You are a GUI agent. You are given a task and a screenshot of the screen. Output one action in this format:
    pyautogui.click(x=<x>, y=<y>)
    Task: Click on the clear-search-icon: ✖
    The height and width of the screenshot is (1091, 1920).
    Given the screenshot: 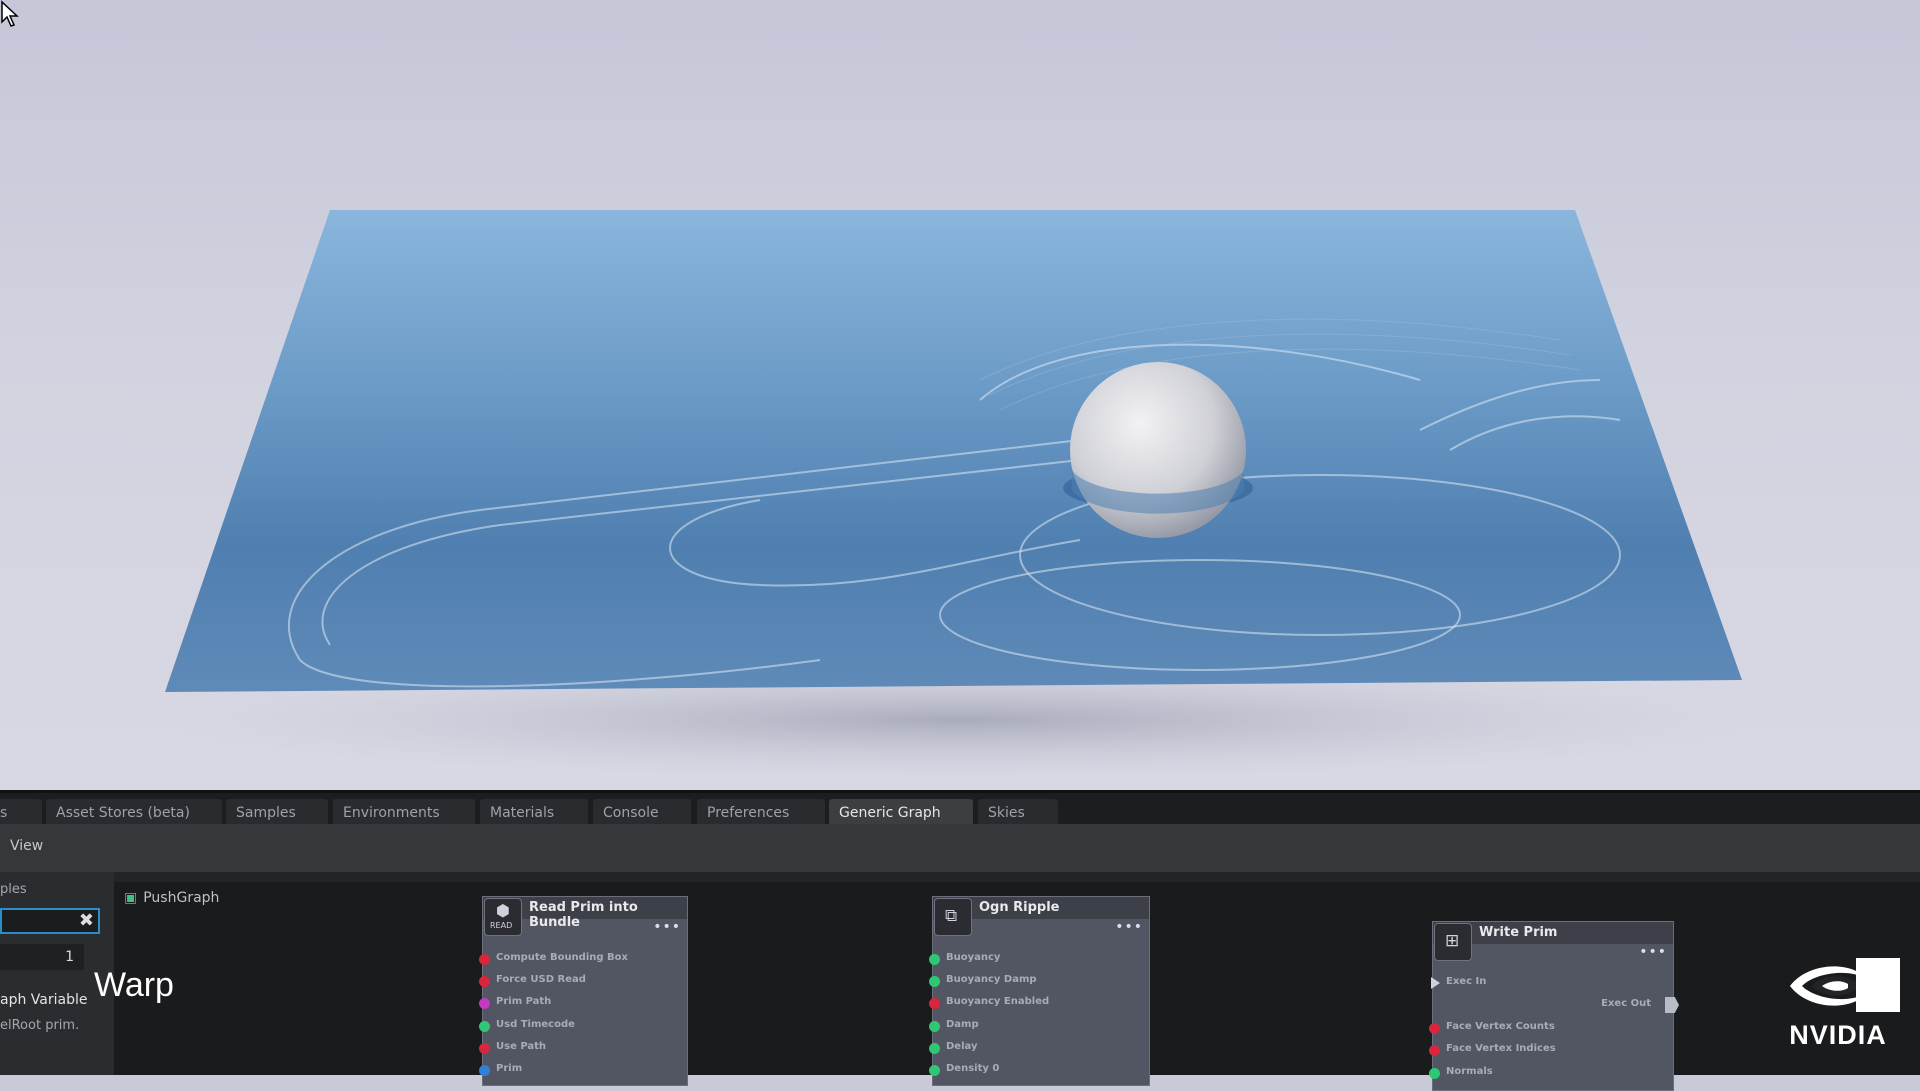 What is the action you would take?
    pyautogui.click(x=86, y=920)
    